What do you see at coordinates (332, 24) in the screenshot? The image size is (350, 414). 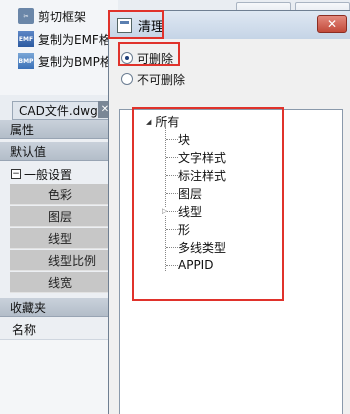 I see `close-icon: ✕` at bounding box center [332, 24].